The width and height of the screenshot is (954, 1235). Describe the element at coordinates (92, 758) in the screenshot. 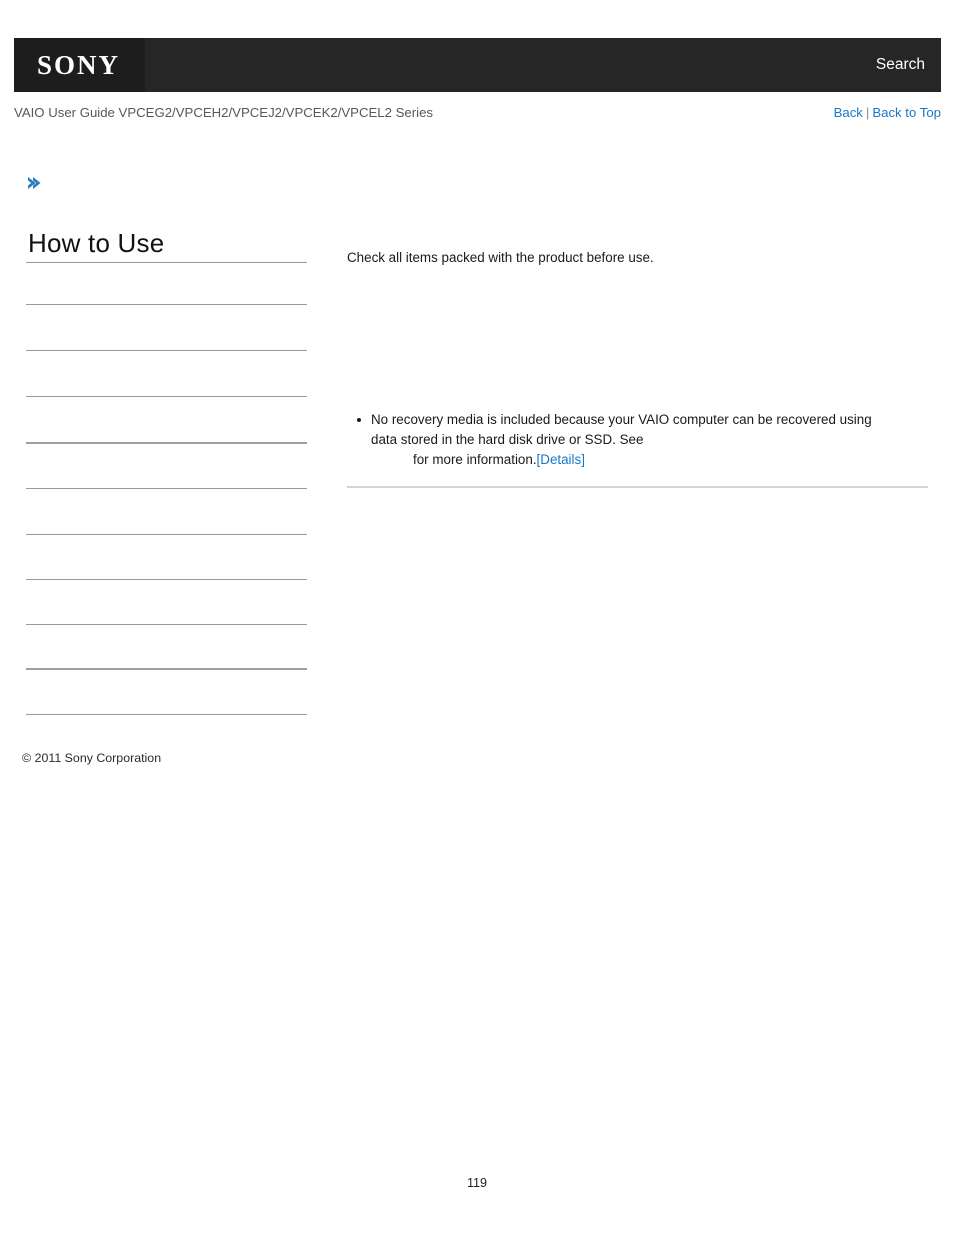

I see `copyright-text: © 2011 Sony Corporation` at that location.